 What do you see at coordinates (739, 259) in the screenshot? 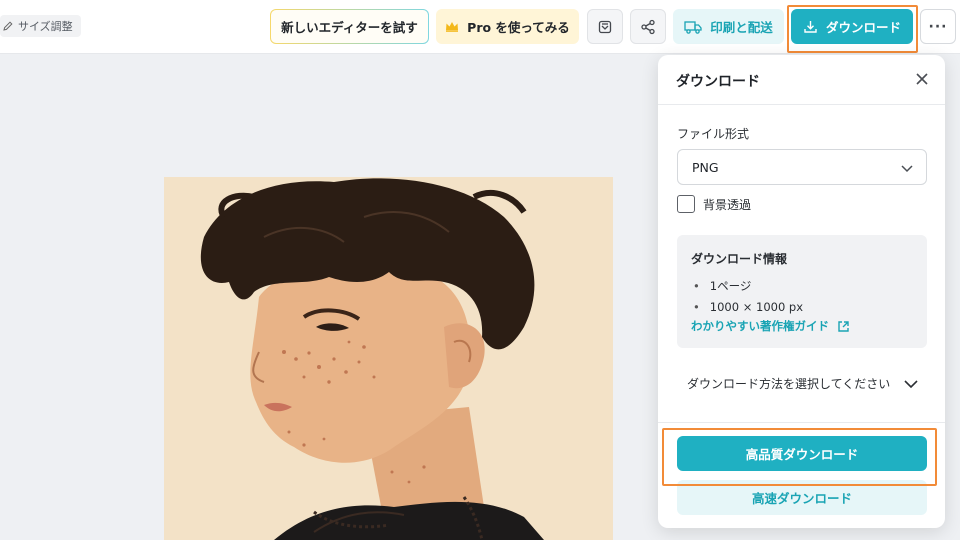
I see `download-info-title: ダウンロード情報` at bounding box center [739, 259].